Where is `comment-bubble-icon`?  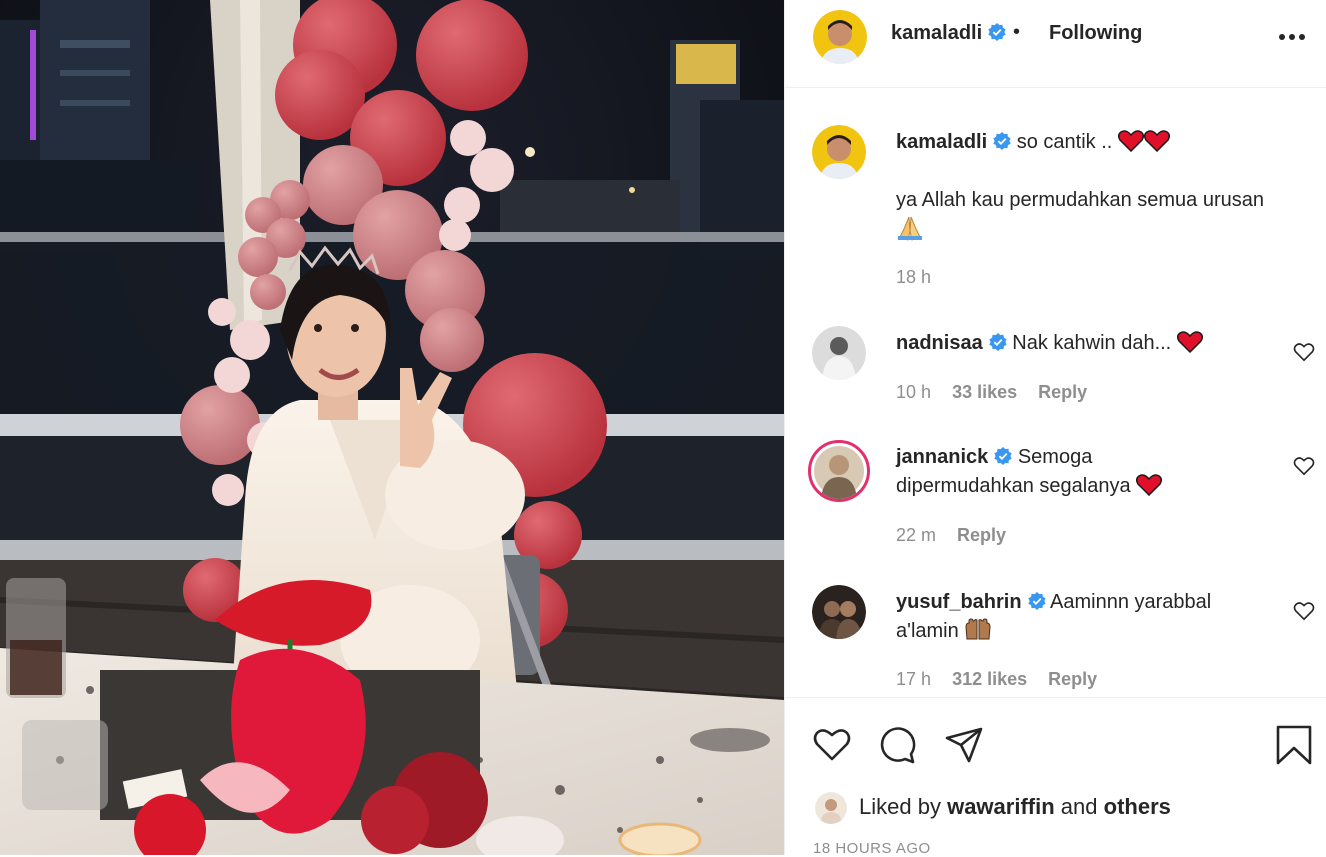 comment-bubble-icon is located at coordinates (898, 745).